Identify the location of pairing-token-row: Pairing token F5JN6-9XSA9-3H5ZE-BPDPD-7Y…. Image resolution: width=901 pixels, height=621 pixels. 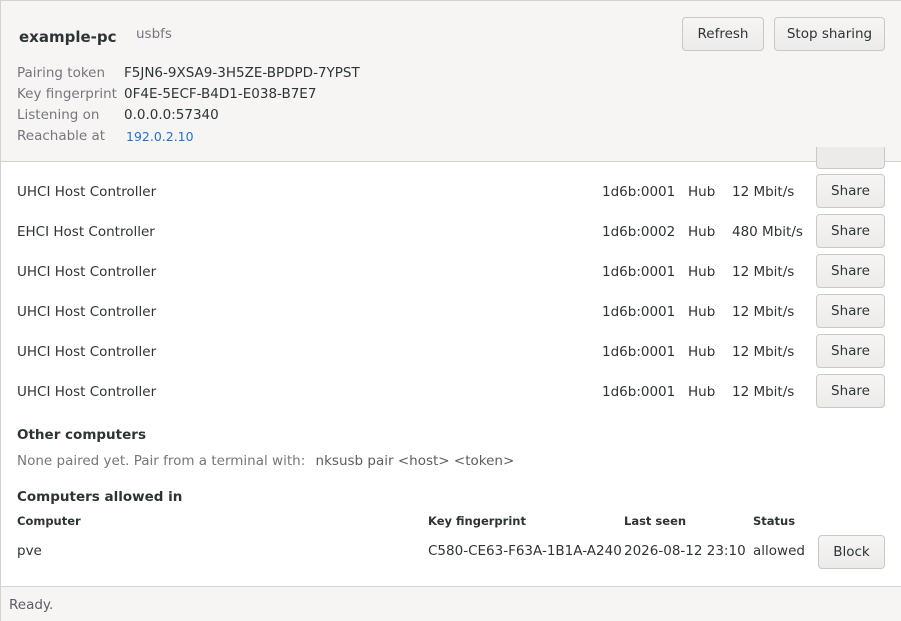
(188, 73).